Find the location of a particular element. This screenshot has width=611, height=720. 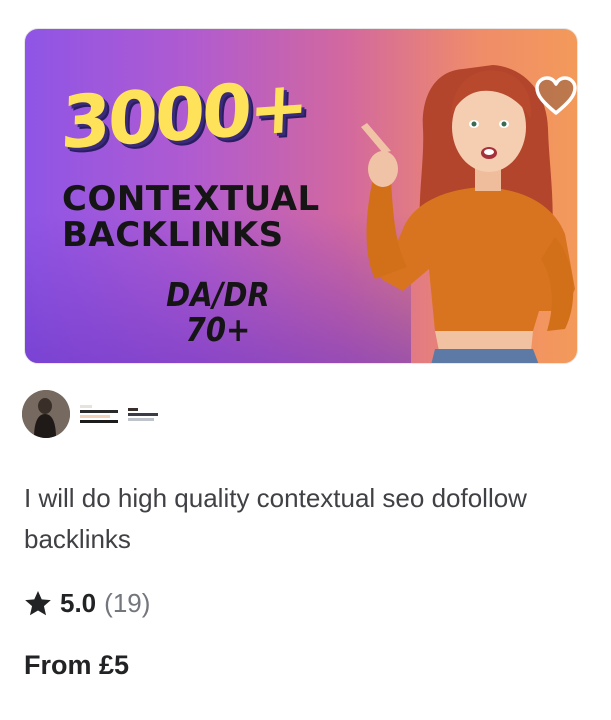

seller-avatar is located at coordinates (46, 414).